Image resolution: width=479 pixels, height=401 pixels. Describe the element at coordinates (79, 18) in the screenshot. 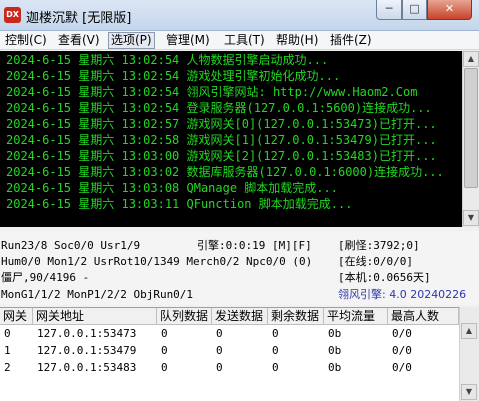

I see `window-title: 迦楼沉默 [无限版]` at that location.